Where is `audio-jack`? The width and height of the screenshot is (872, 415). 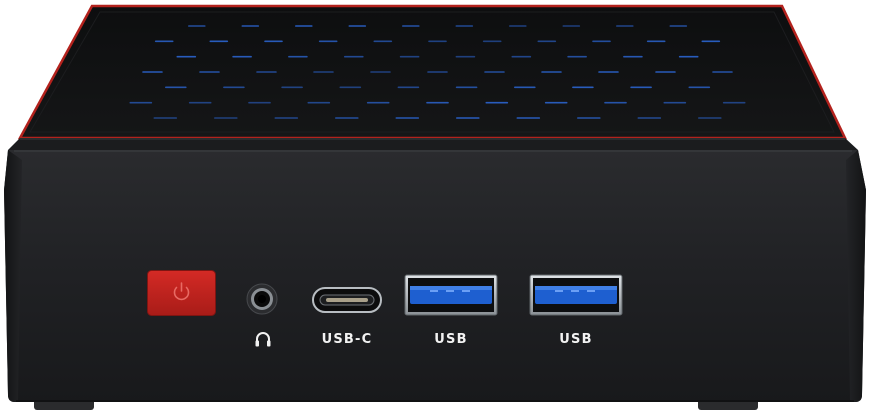 audio-jack is located at coordinates (262, 299).